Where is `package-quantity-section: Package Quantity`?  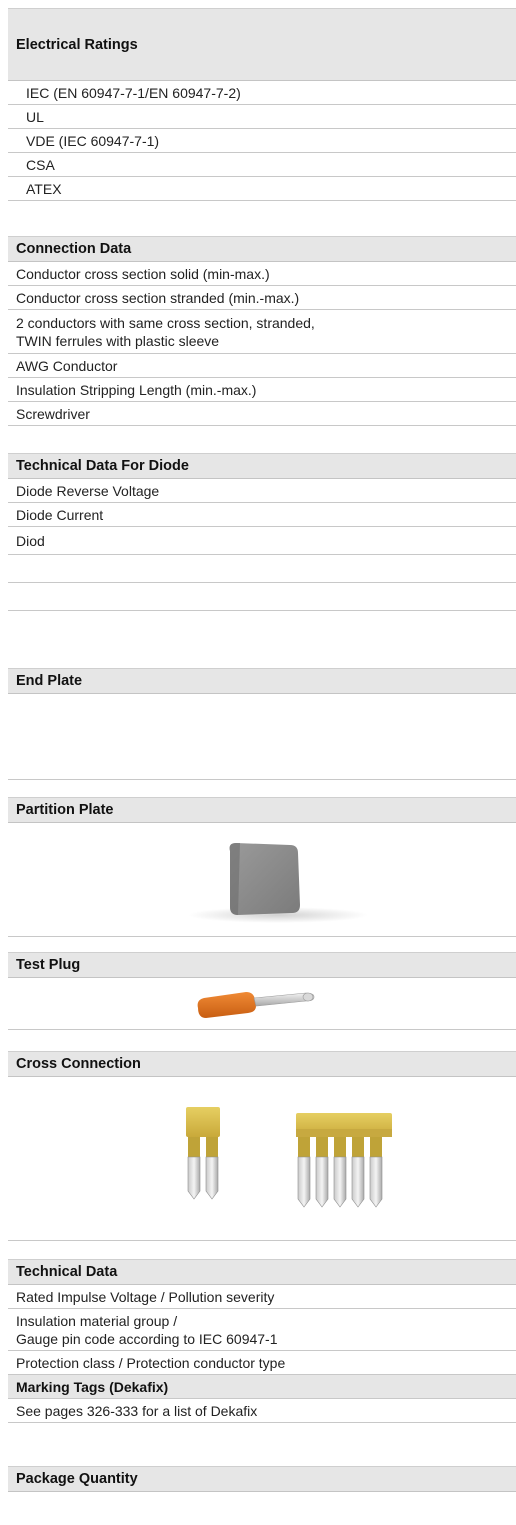 package-quantity-section: Package Quantity is located at coordinates (262, 1479).